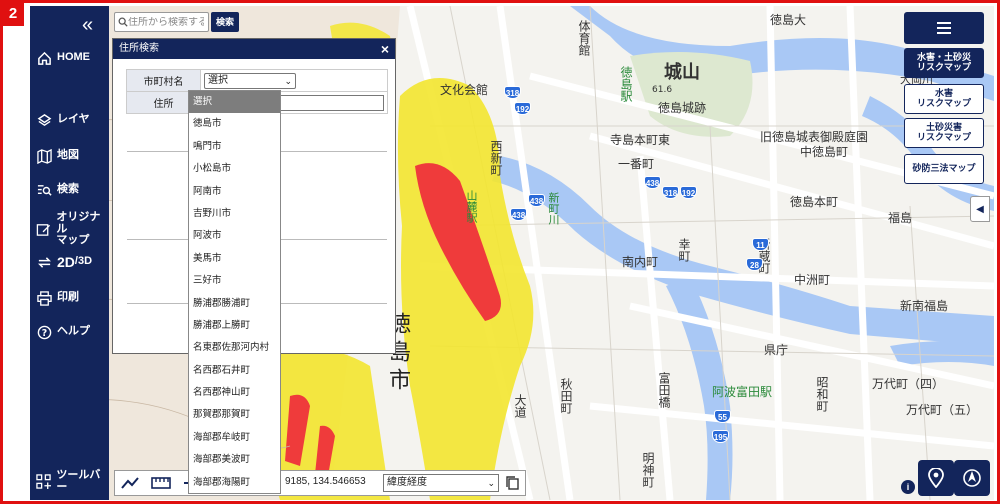 Image resolution: width=1000 pixels, height=504 pixels. I want to click on sidebar-item-label: 2D, so click(66, 261).